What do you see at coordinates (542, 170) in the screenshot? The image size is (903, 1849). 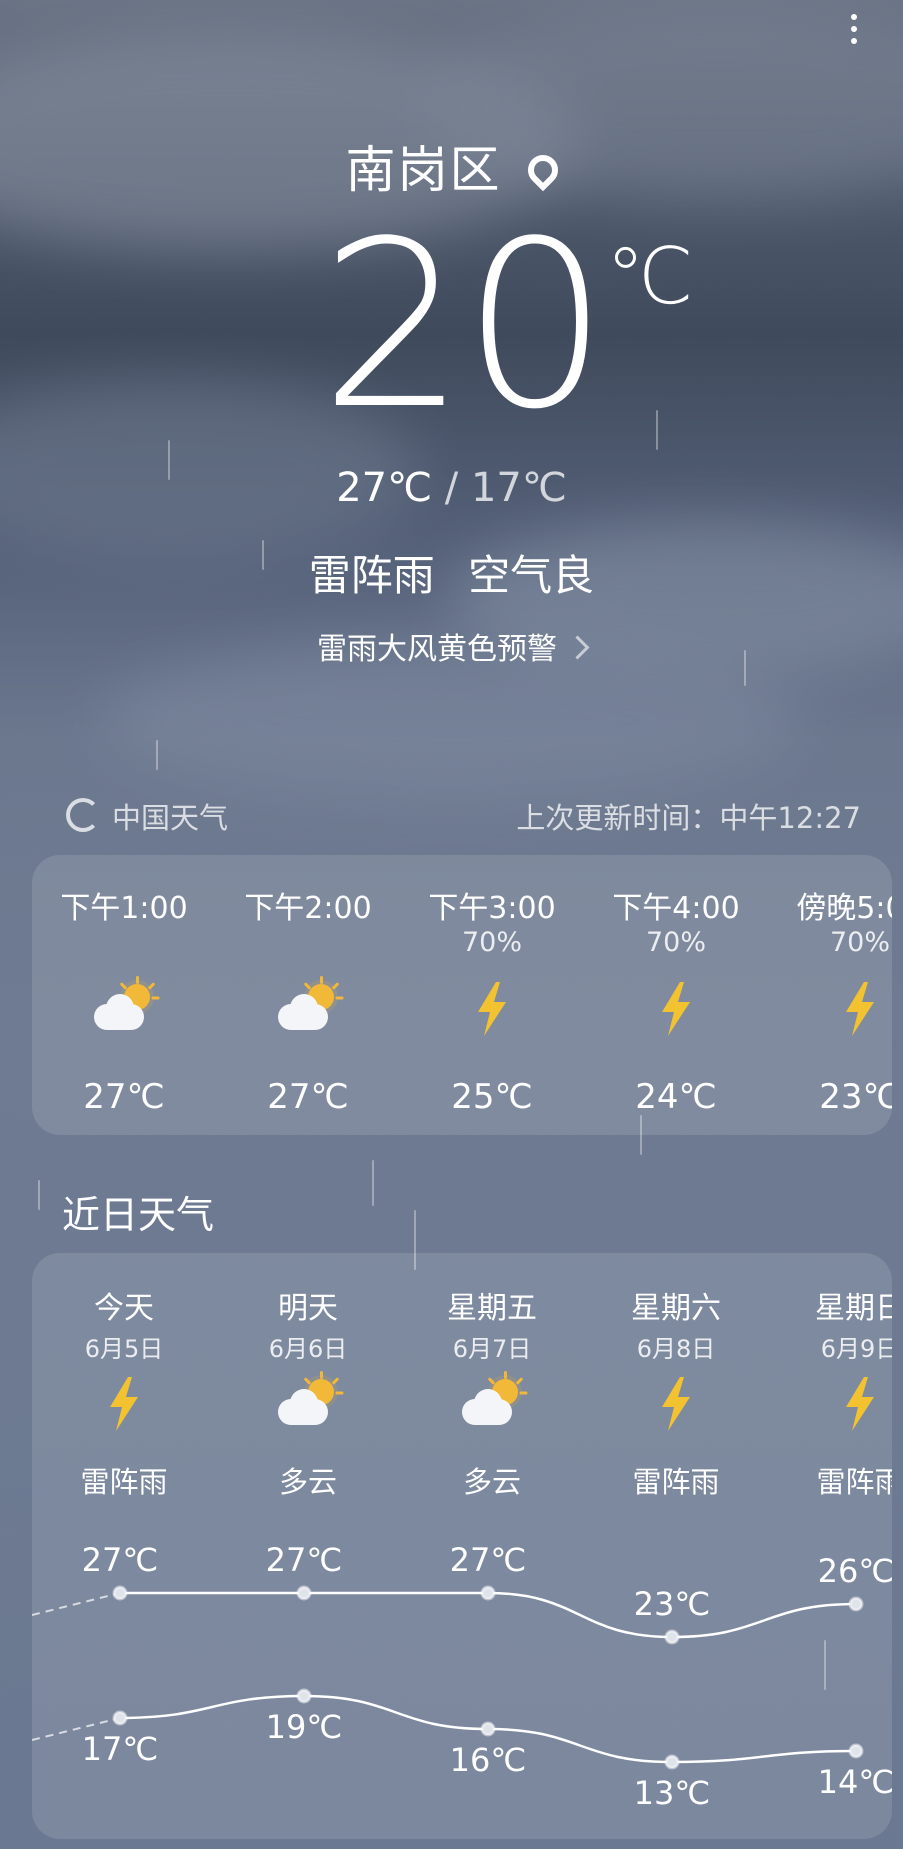 I see `location-pin-icon` at bounding box center [542, 170].